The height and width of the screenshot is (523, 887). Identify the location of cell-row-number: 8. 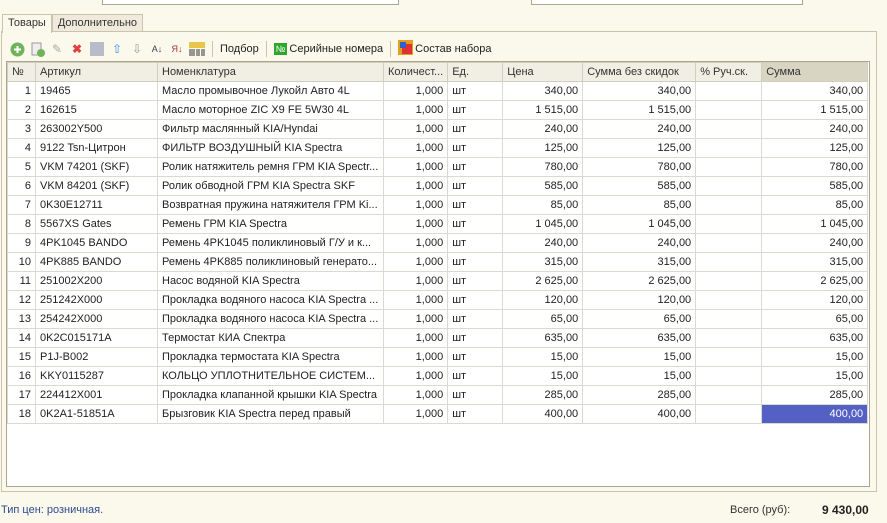
(21, 224).